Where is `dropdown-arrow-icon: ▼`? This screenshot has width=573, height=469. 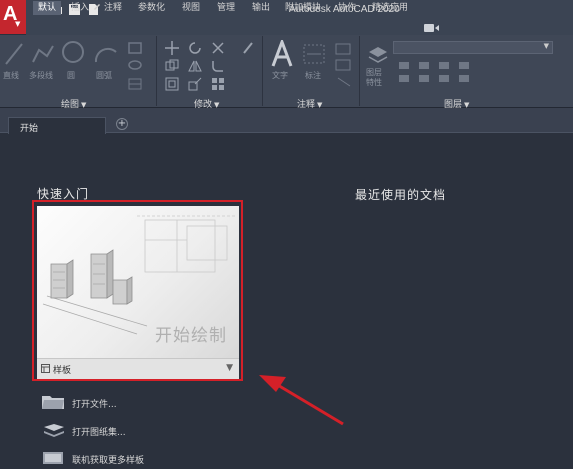
dropdown-arrow-icon: ▼ is located at coordinates (229, 368).